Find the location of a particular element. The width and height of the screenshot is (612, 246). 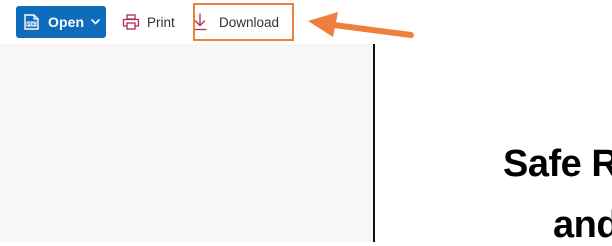

open-button-label: Open is located at coordinates (66, 22).